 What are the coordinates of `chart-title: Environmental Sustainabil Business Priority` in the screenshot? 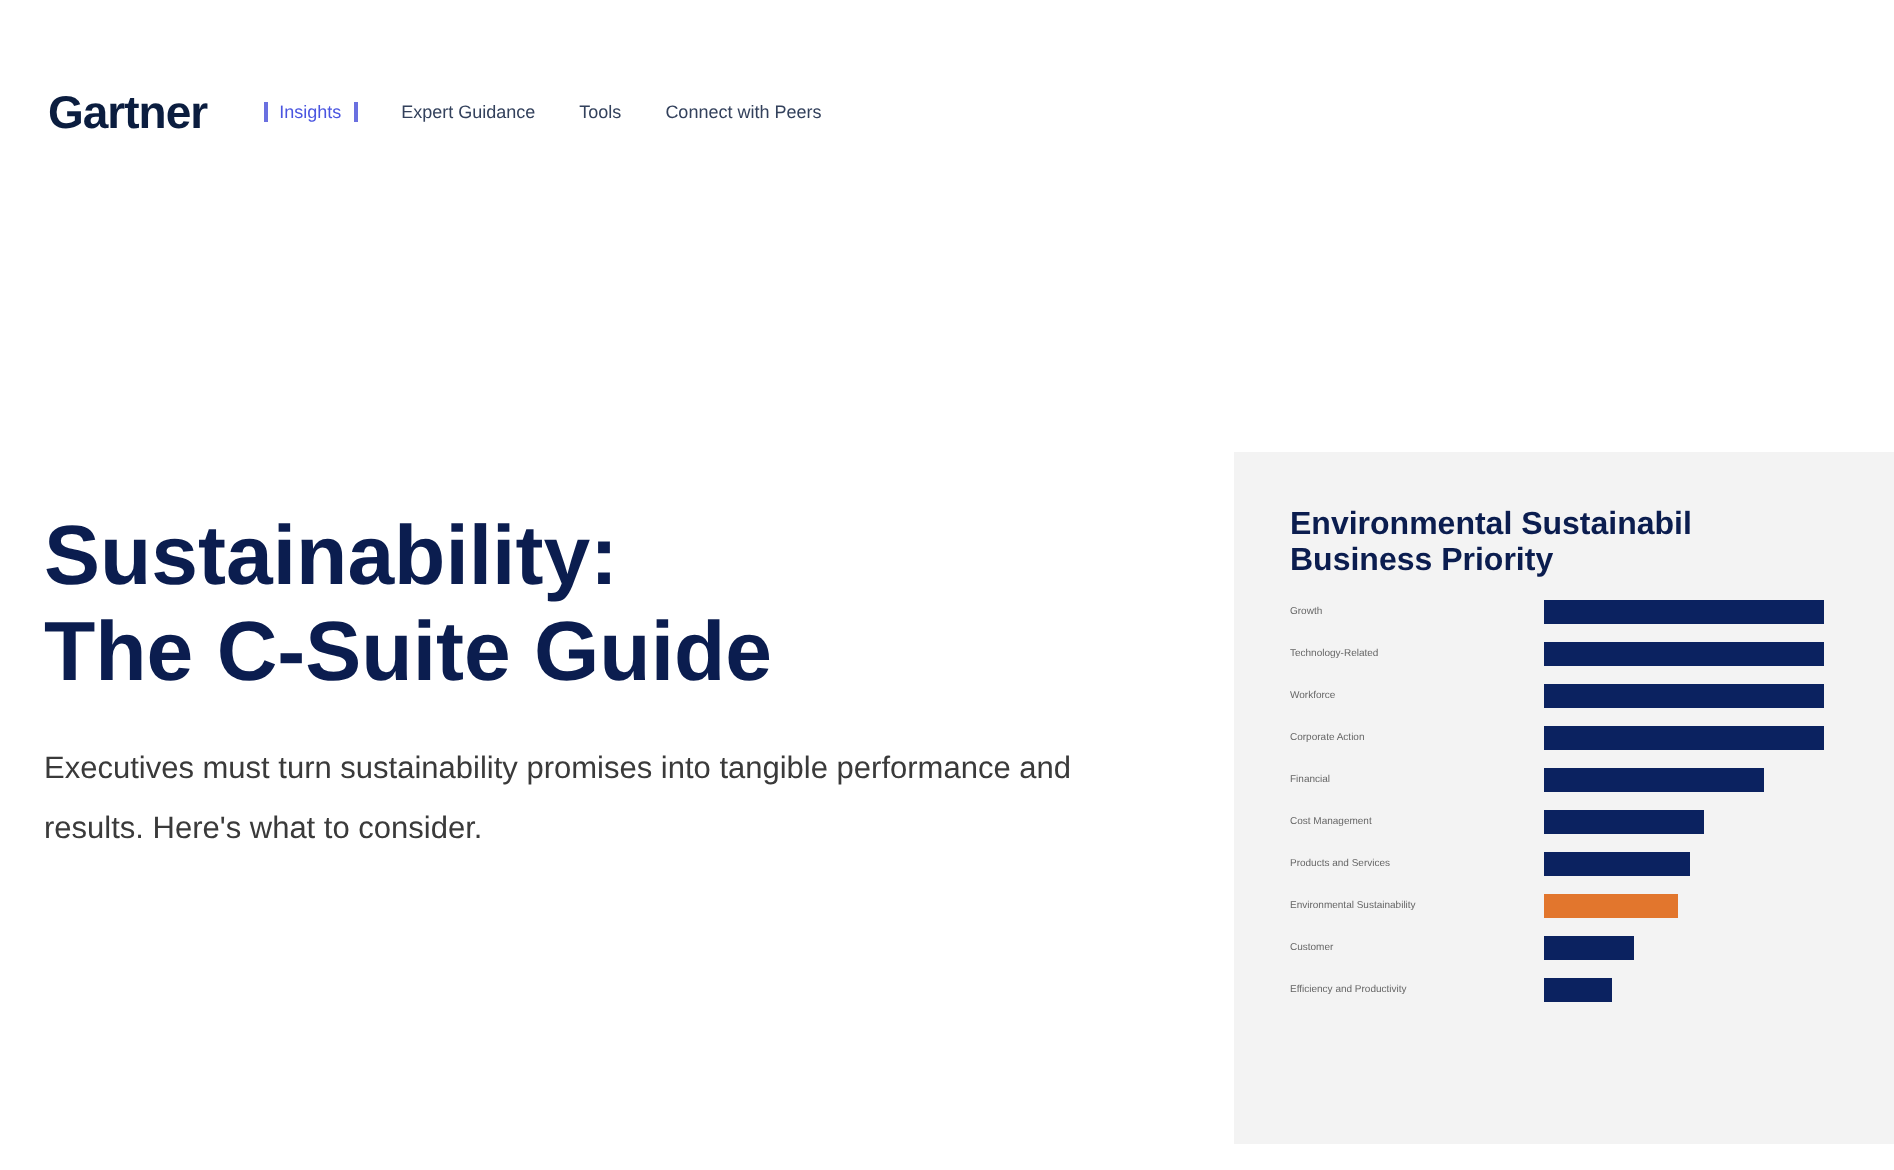 It's located at (1492, 544).